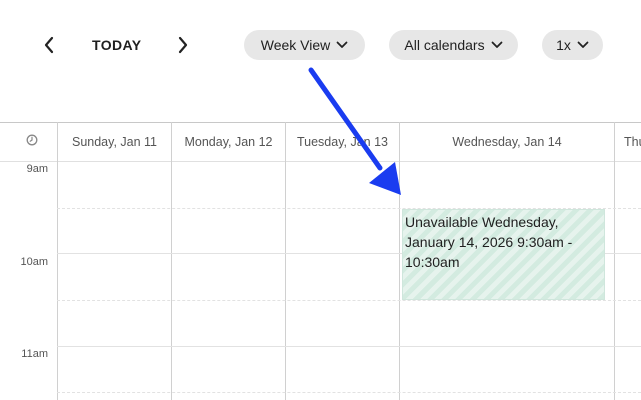 Image resolution: width=641 pixels, height=400 pixels. Describe the element at coordinates (572, 45) in the screenshot. I see `zoom-selector: 1x` at that location.